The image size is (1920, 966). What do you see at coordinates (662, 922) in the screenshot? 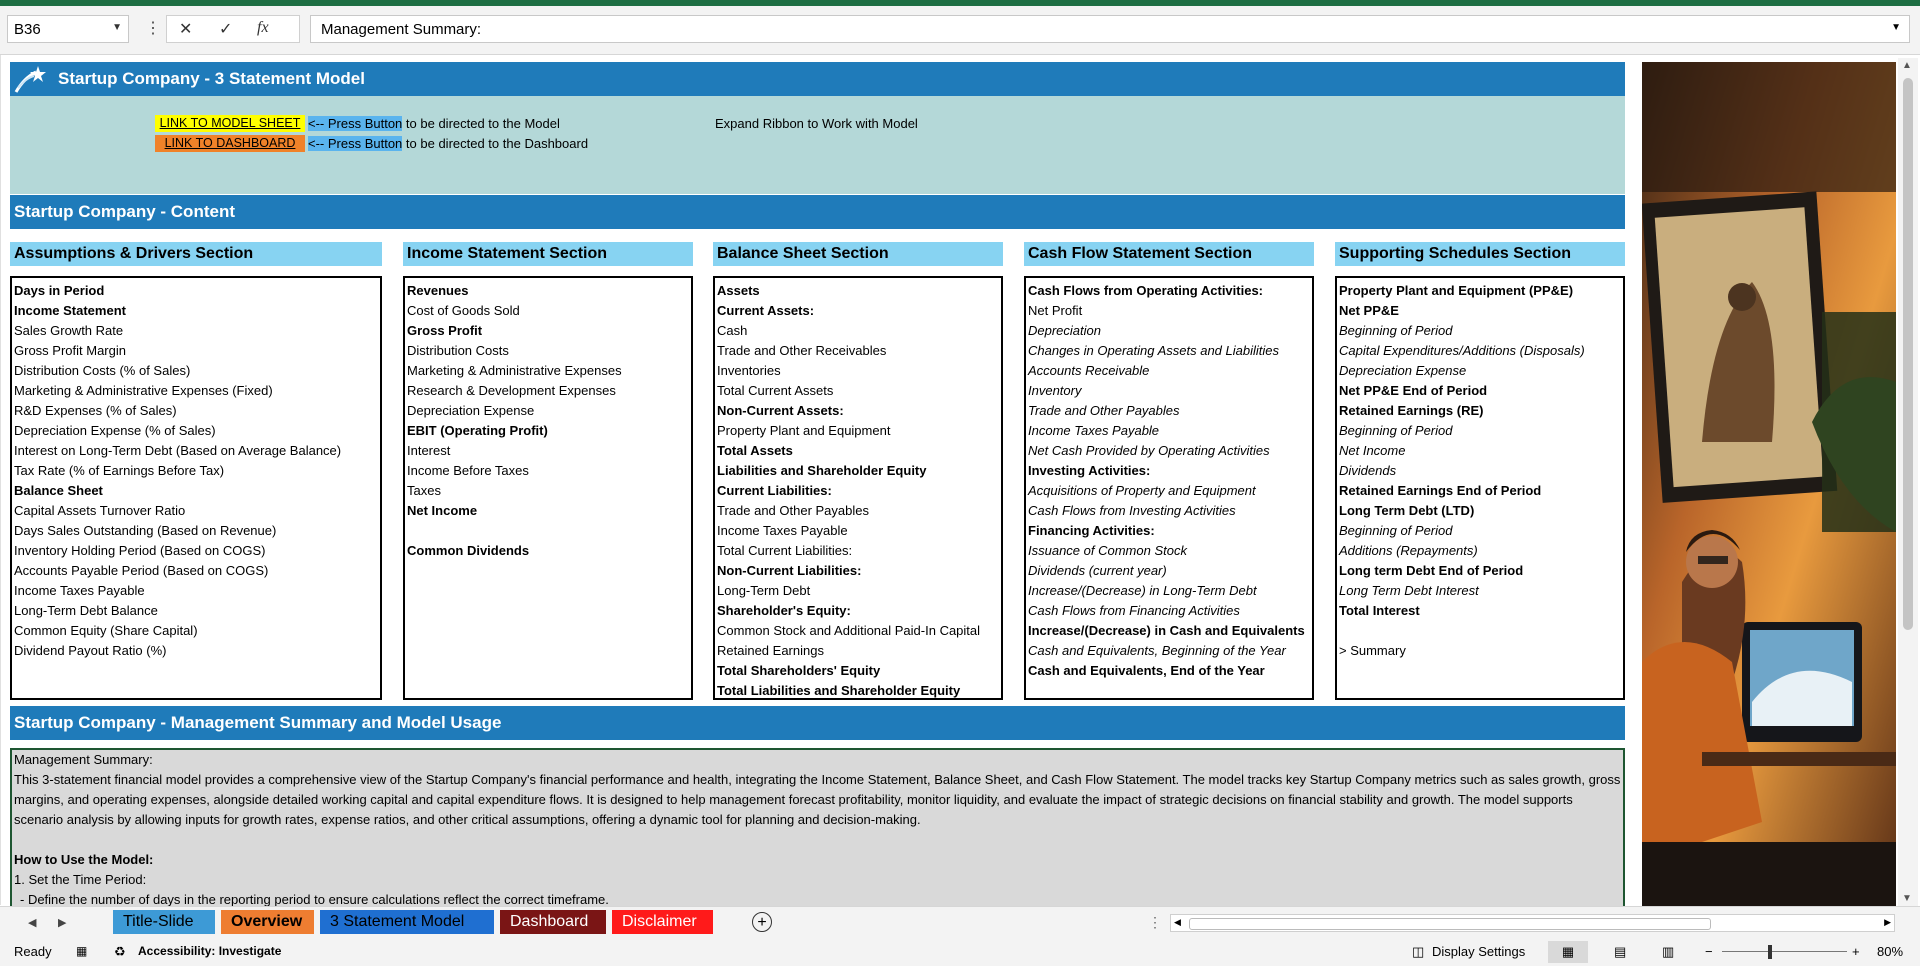
I see `tab-disclaimer: Disclaimer` at bounding box center [662, 922].